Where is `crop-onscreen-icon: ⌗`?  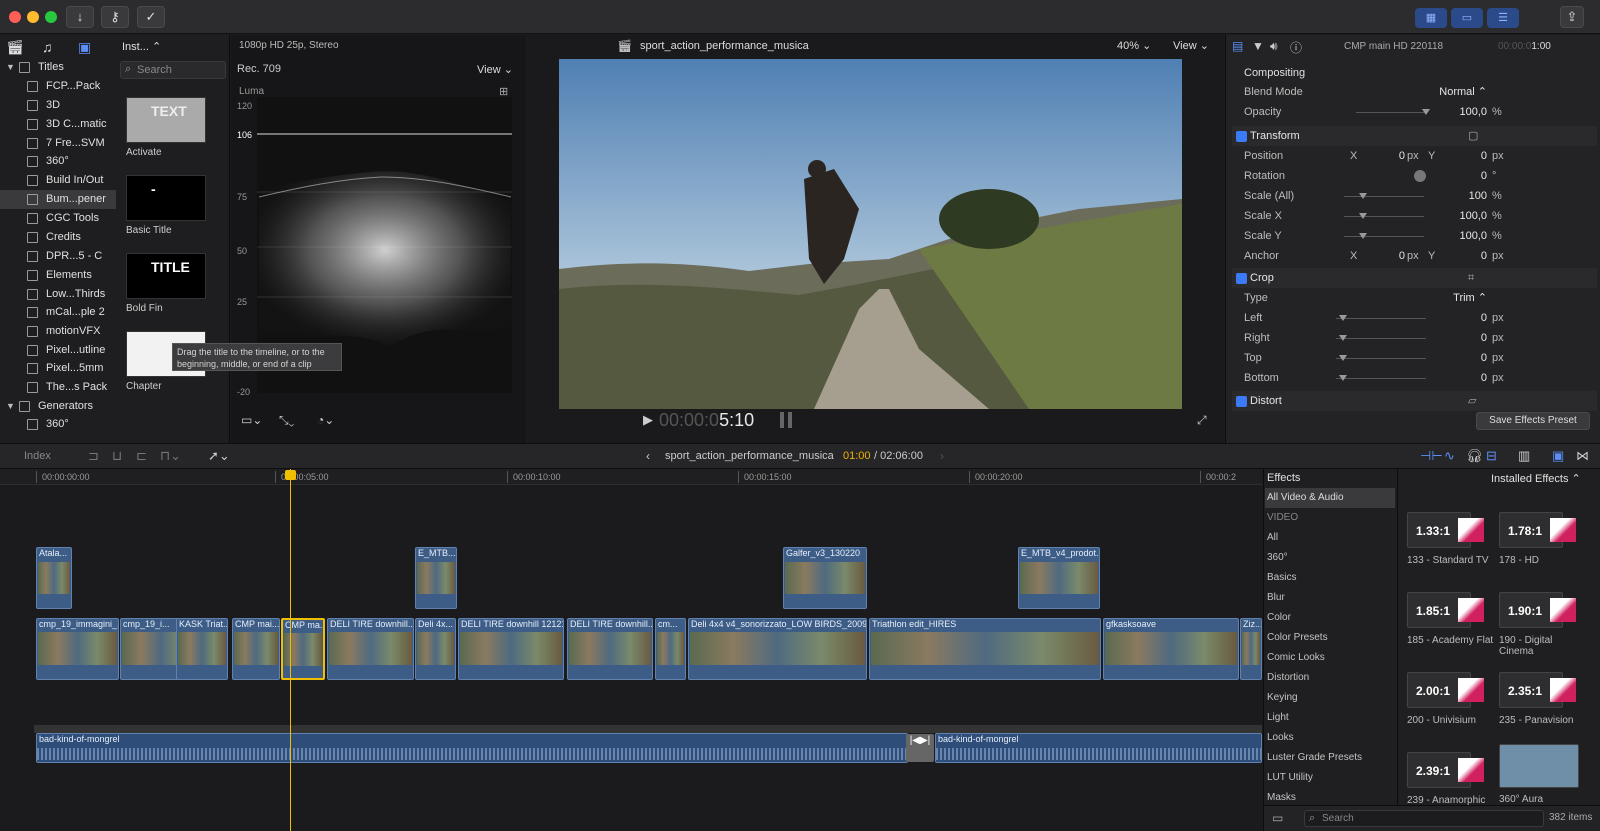
crop-onscreen-icon: ⌗ is located at coordinates (1471, 278).